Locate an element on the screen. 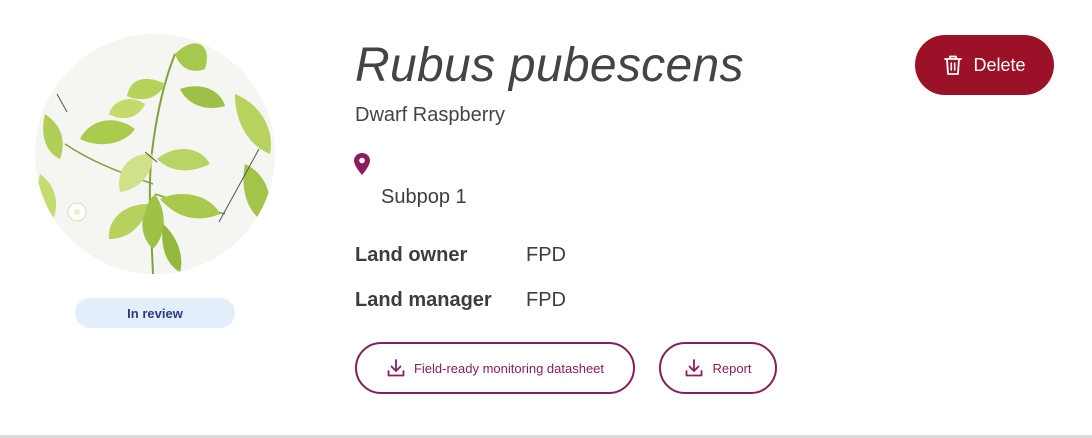 The height and width of the screenshot is (438, 1092). status-badge: In review is located at coordinates (155, 313).